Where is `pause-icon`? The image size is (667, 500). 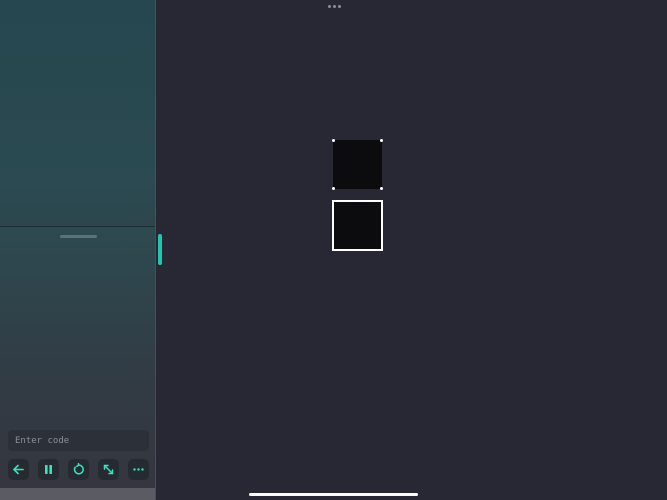 pause-icon is located at coordinates (48, 469).